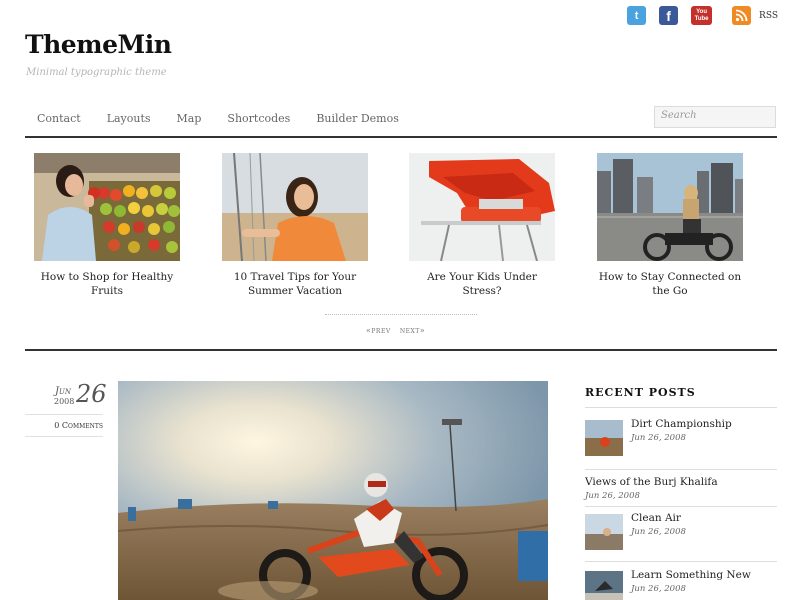  I want to click on red-chair-photo, so click(482, 207).